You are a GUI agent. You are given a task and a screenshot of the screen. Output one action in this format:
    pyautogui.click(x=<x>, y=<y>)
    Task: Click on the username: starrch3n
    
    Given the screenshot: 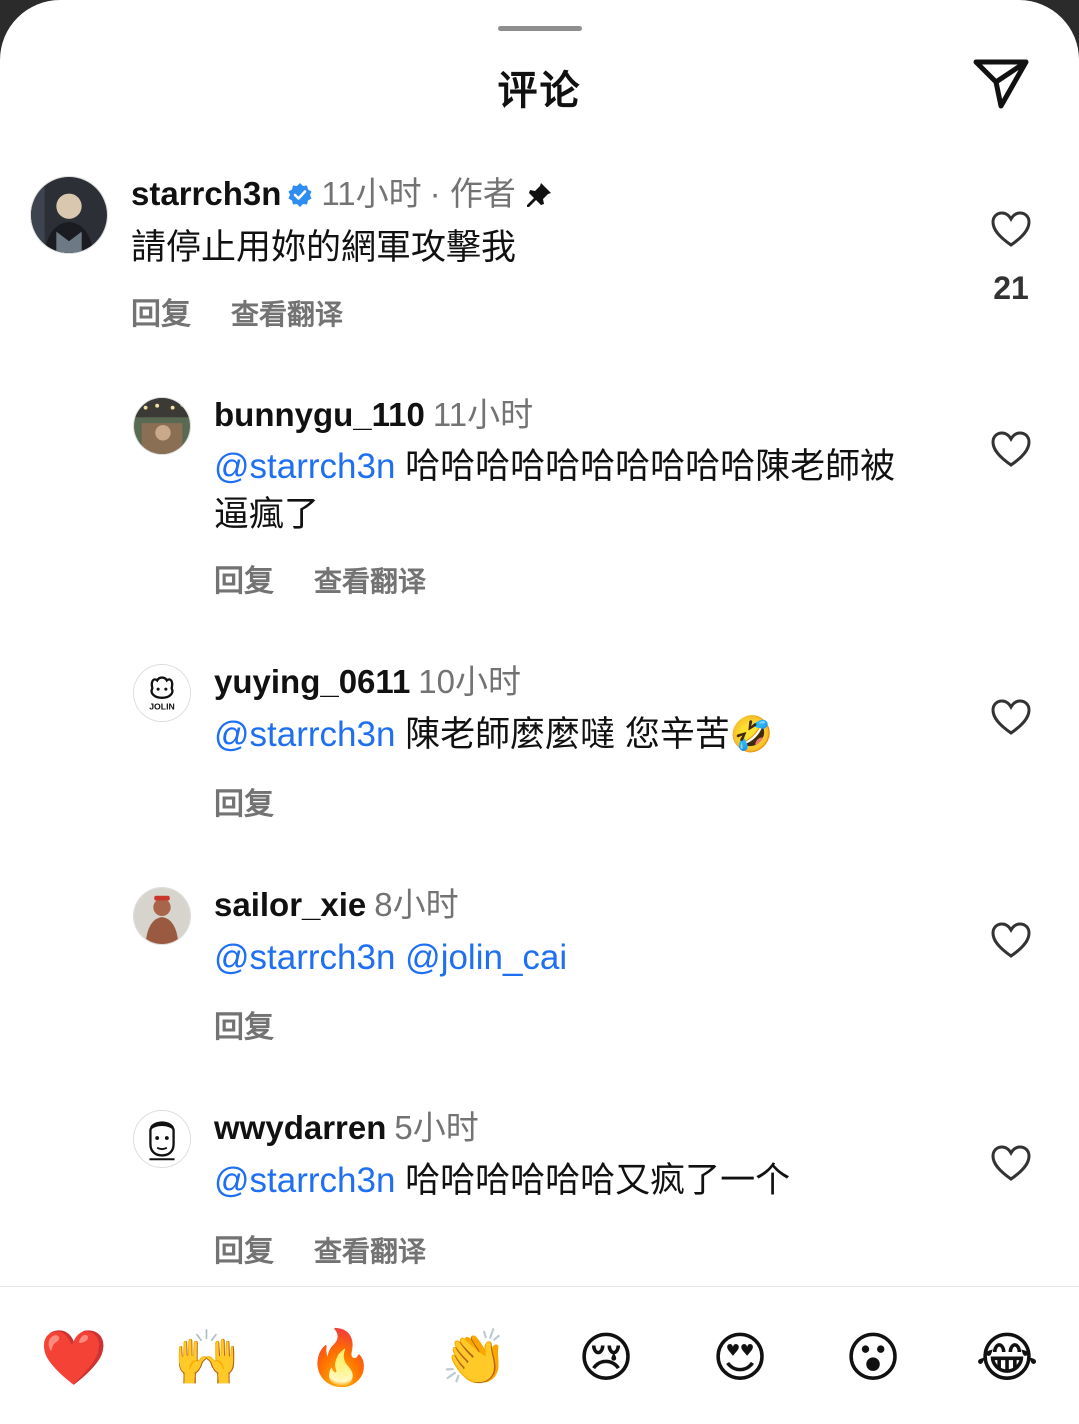 What is the action you would take?
    pyautogui.click(x=206, y=193)
    